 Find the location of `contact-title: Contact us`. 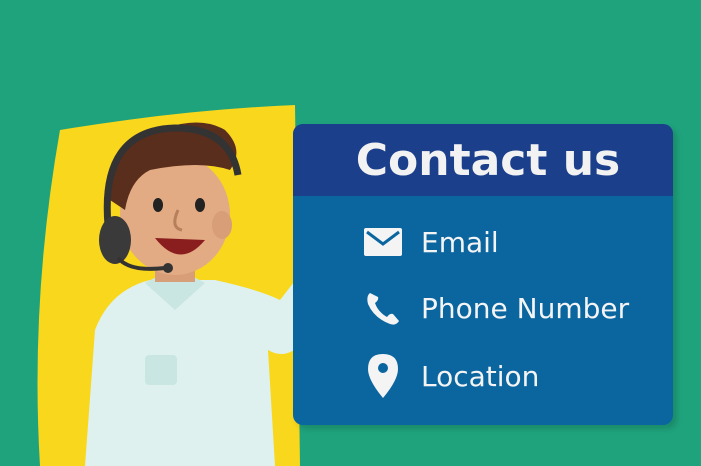

contact-title: Contact us is located at coordinates (488, 160).